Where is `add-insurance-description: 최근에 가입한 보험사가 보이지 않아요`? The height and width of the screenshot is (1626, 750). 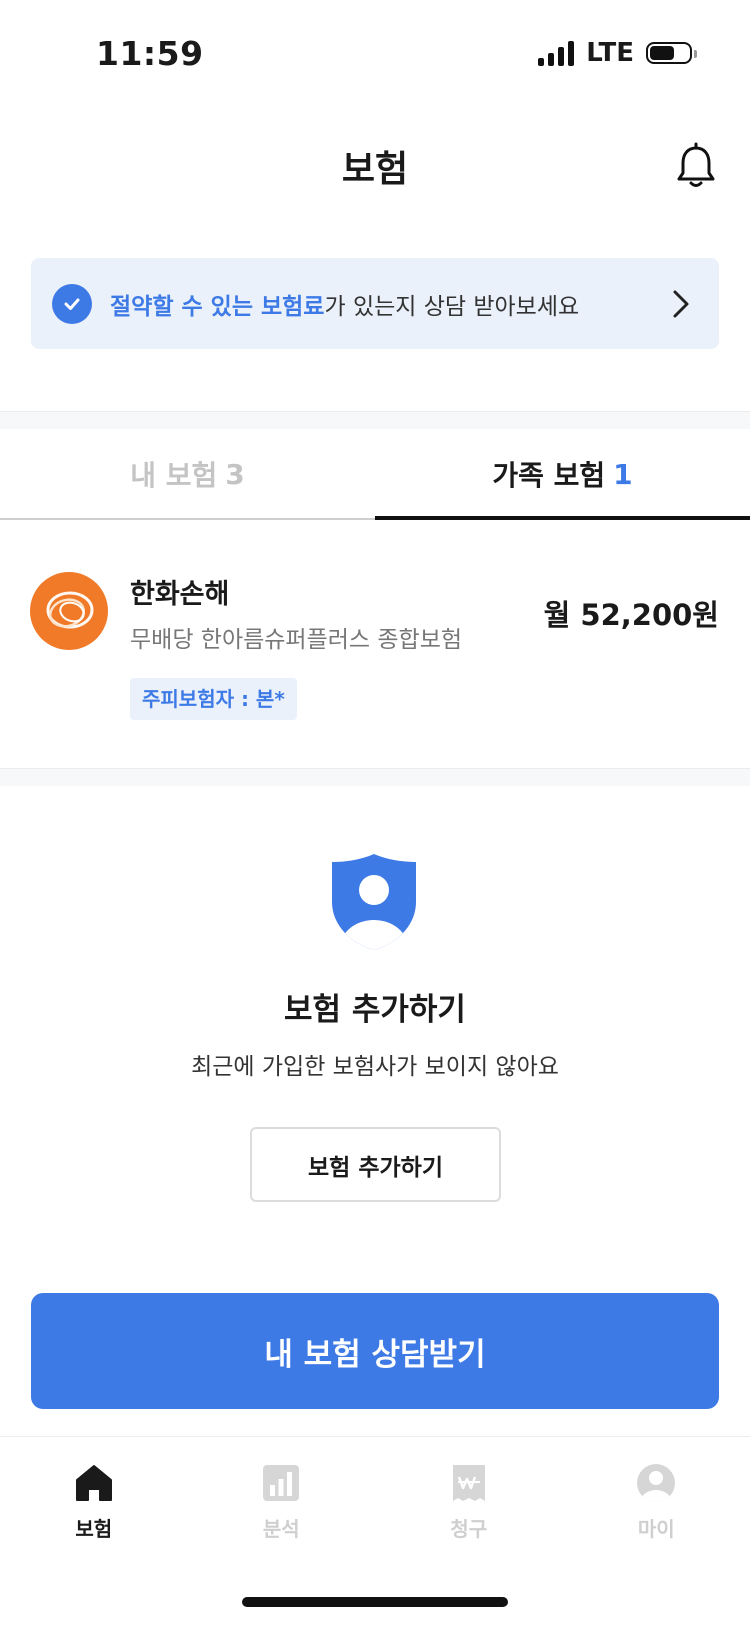 add-insurance-description: 최근에 가입한 보험사가 보이지 않아요 is located at coordinates (375, 1067).